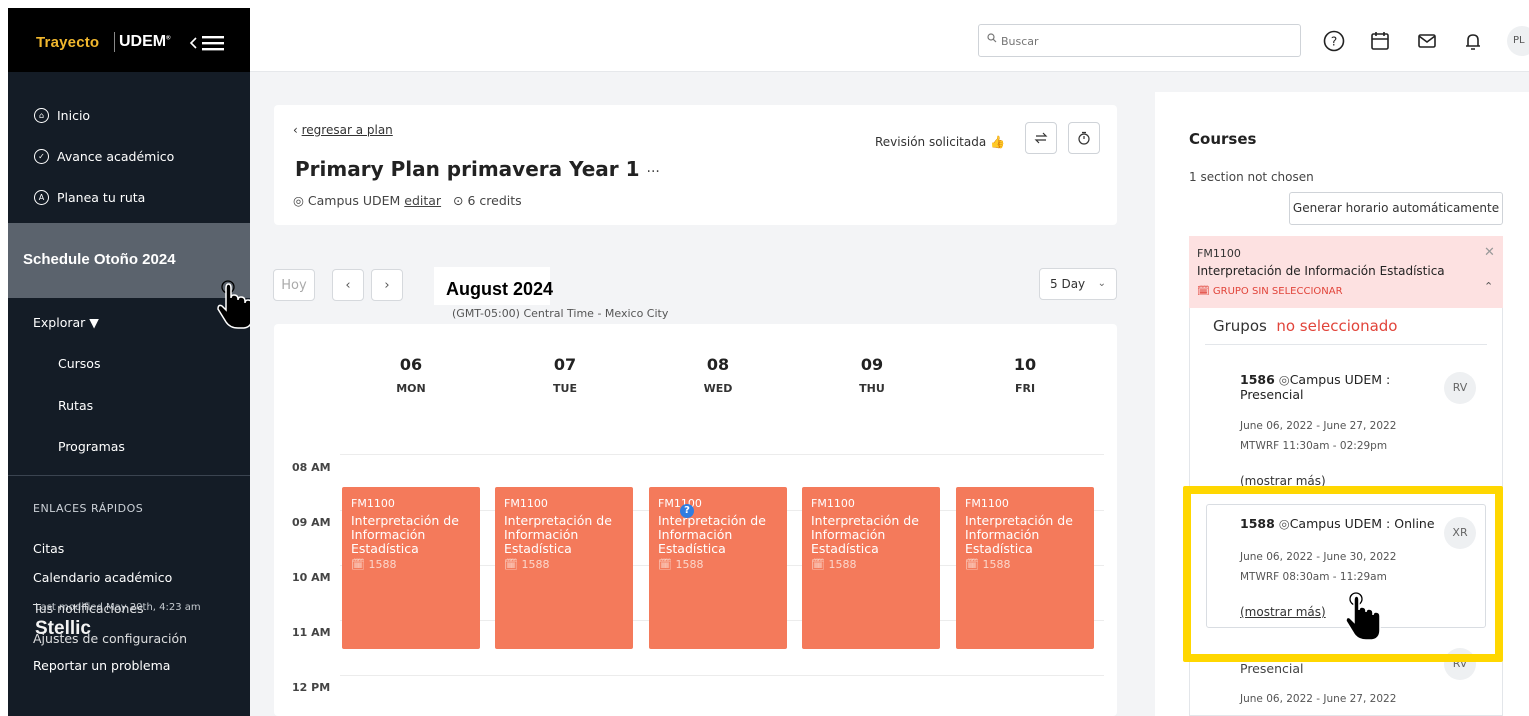 The image size is (1529, 716). I want to click on close-icon: ✕, so click(1489, 252).